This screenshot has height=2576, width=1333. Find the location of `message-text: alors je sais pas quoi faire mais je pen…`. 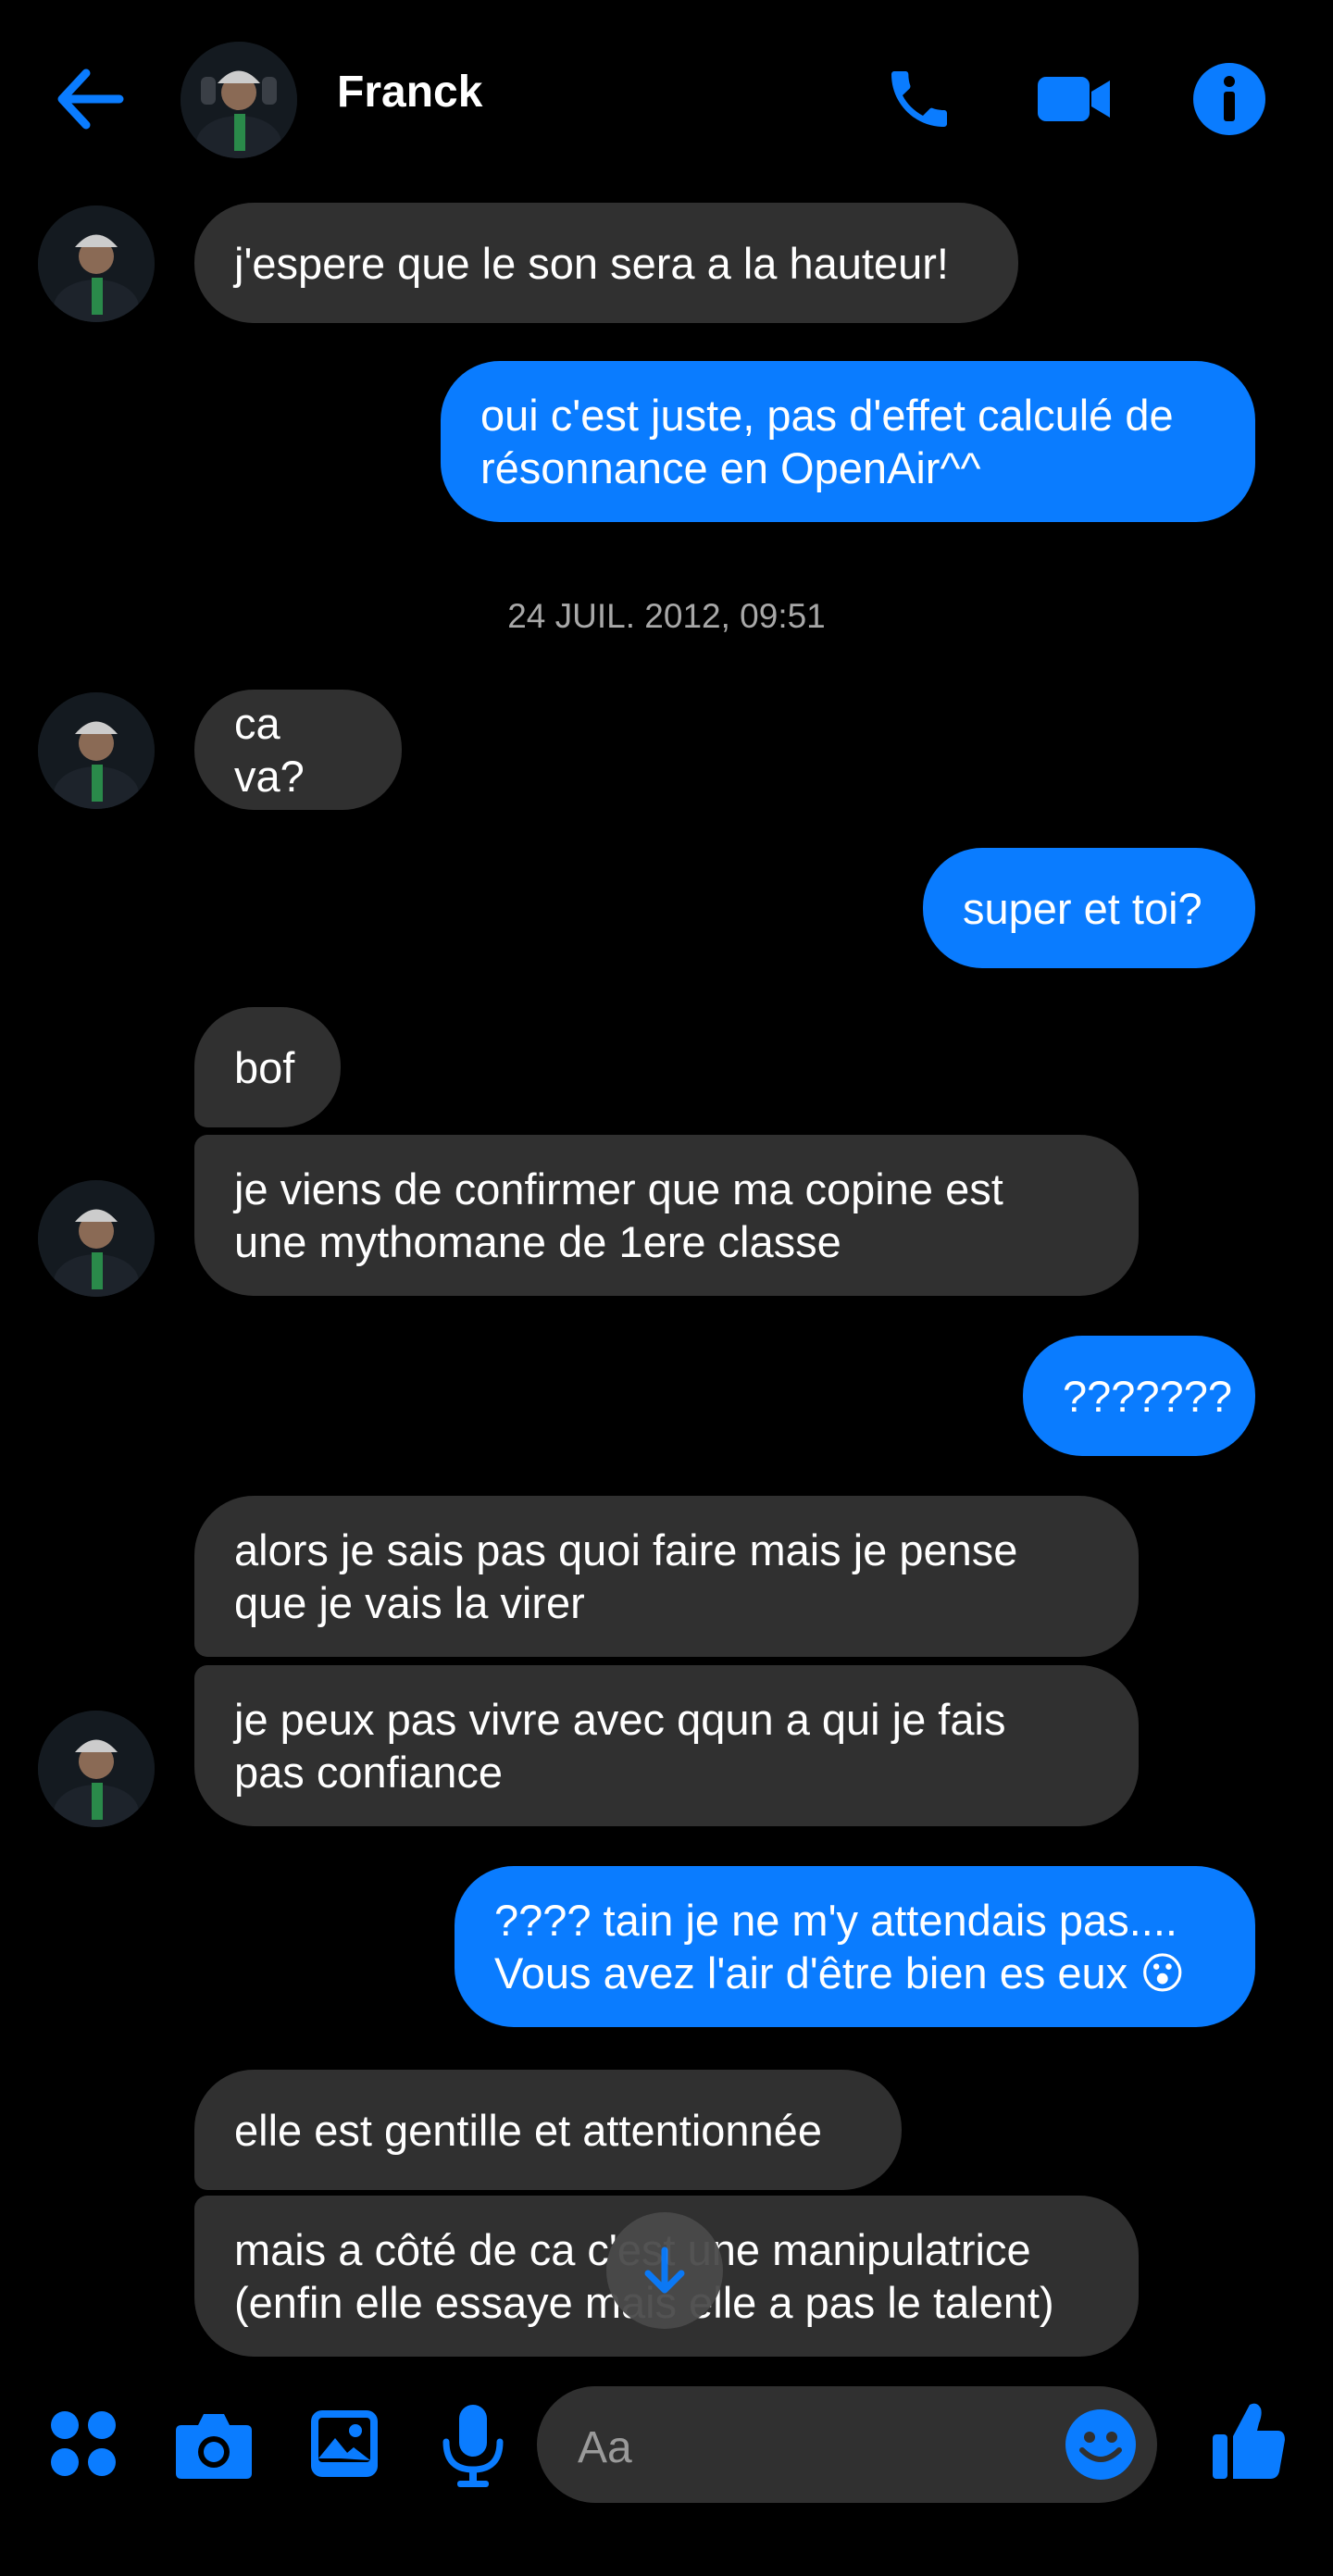

message-text: alors je sais pas quoi faire mais je pen… is located at coordinates (626, 1576).